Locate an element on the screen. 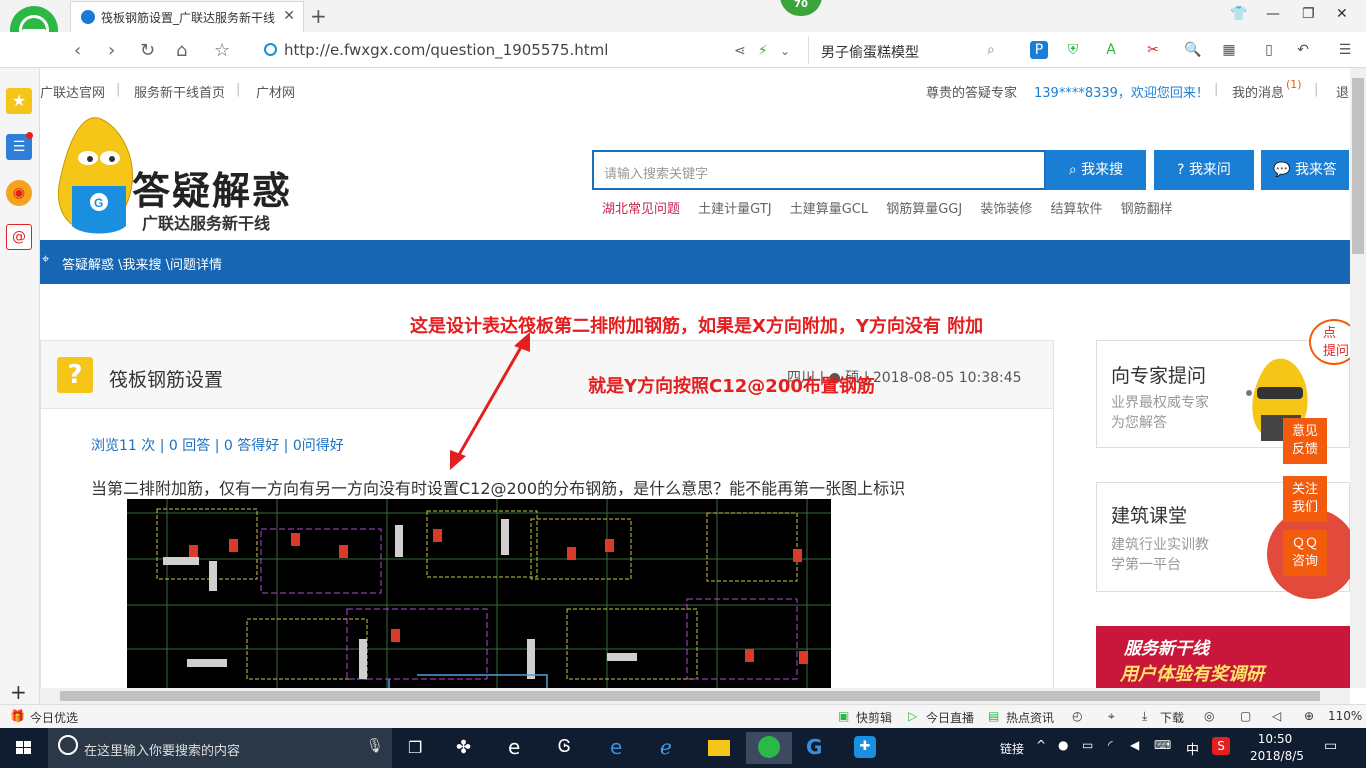  hot-link: 土建算量GCL is located at coordinates (829, 209).